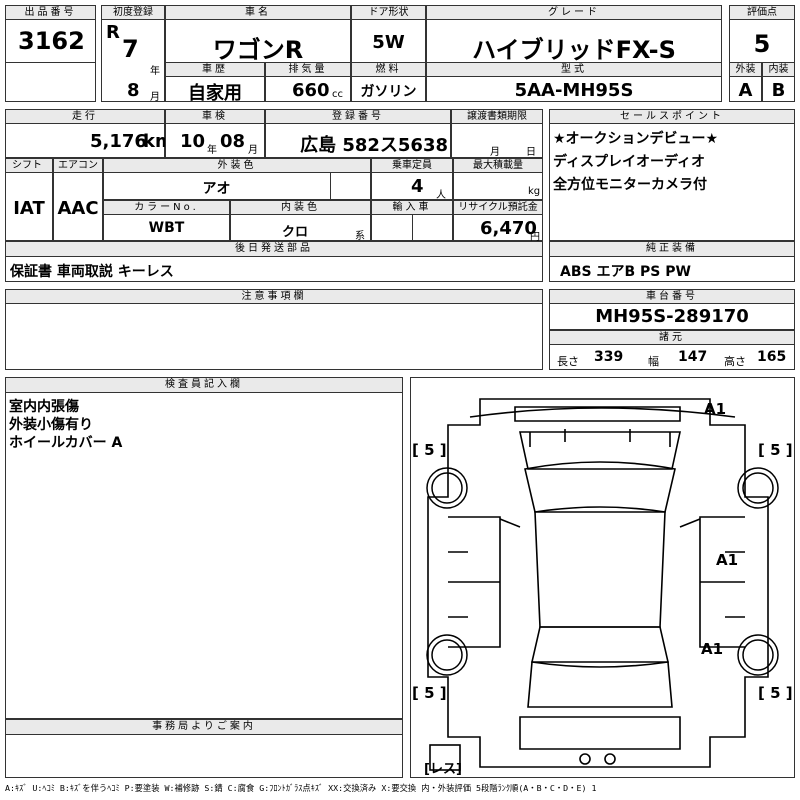  What do you see at coordinates (672, 337) in the screenshot?
I see `specs-header: 諸元` at bounding box center [672, 337].